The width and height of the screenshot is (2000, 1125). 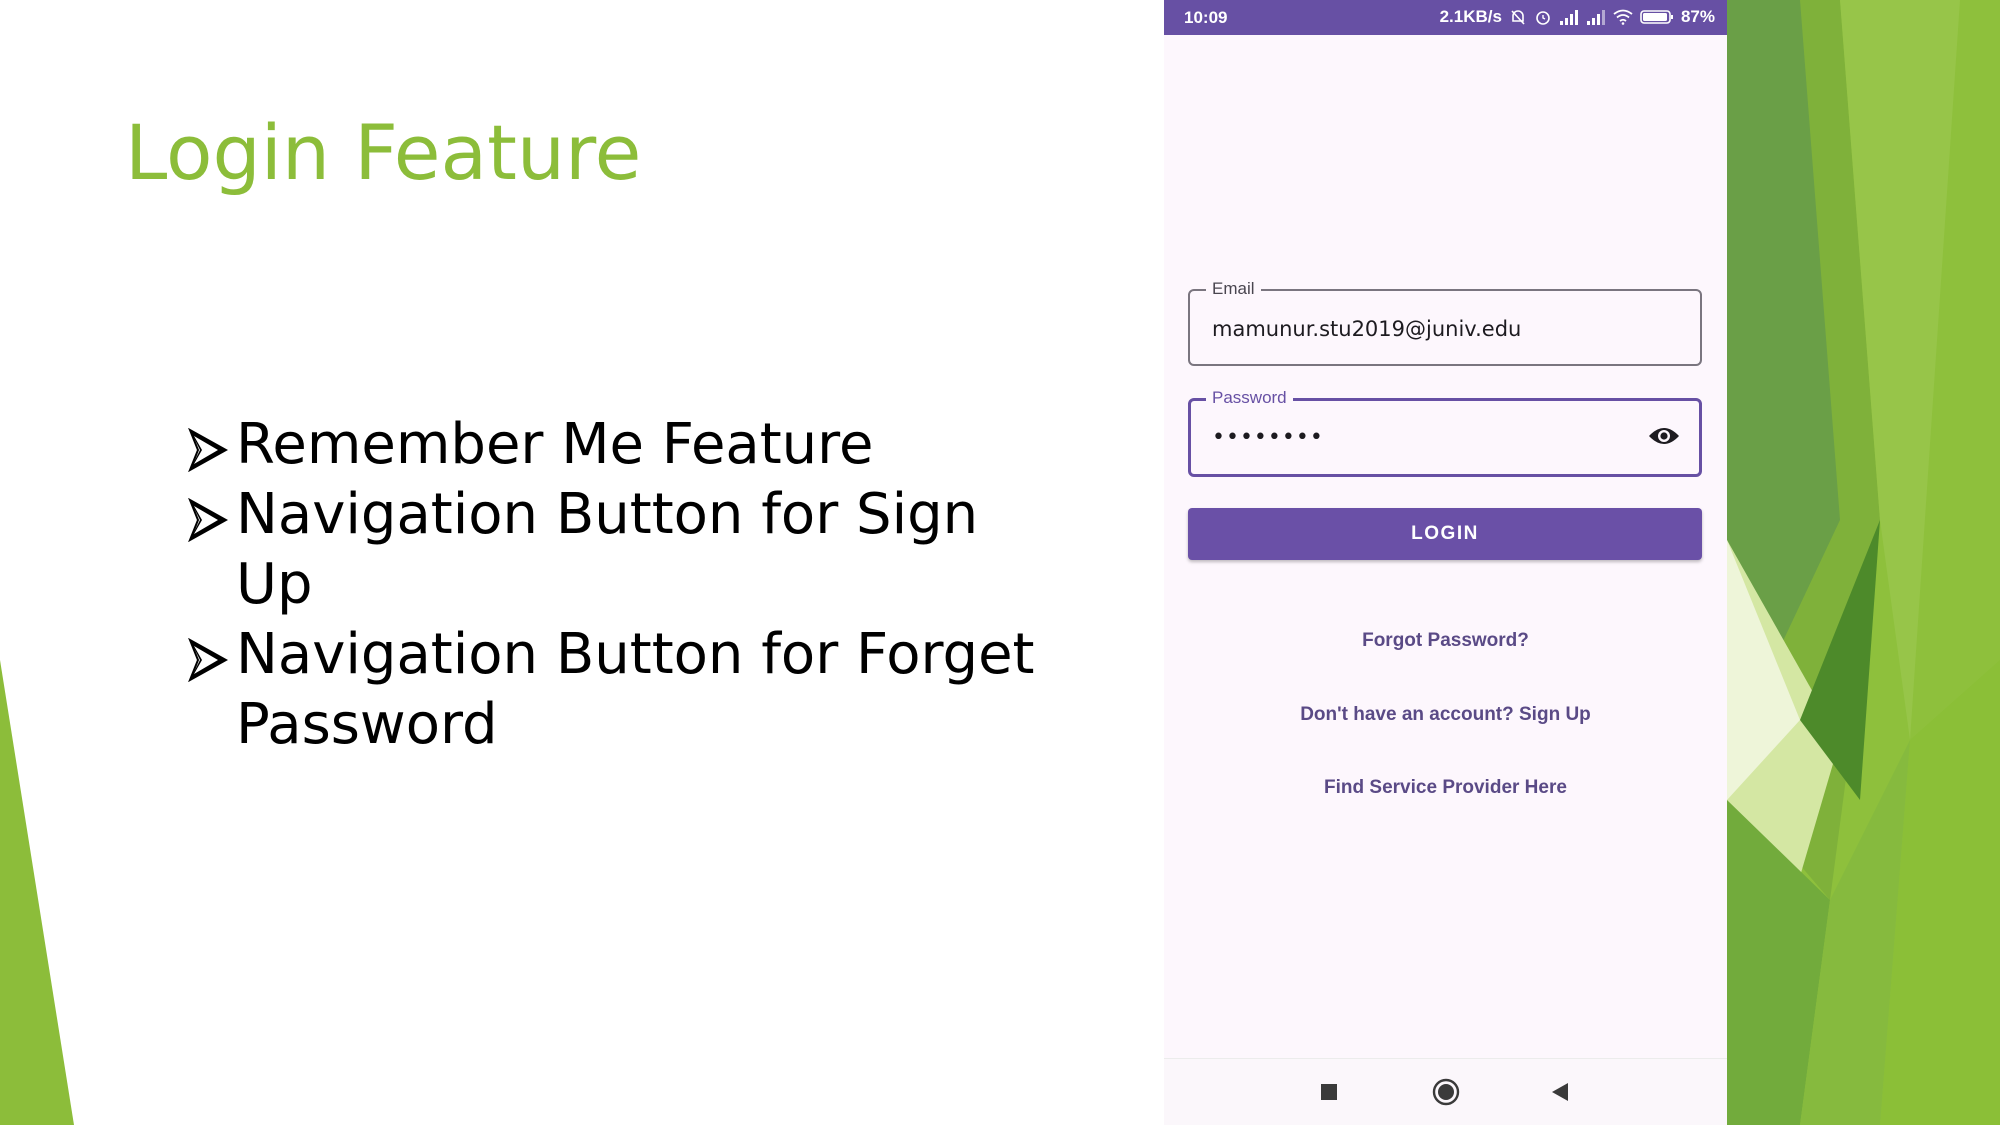 I want to click on list-item: Remember Me Feature, so click(x=628, y=445).